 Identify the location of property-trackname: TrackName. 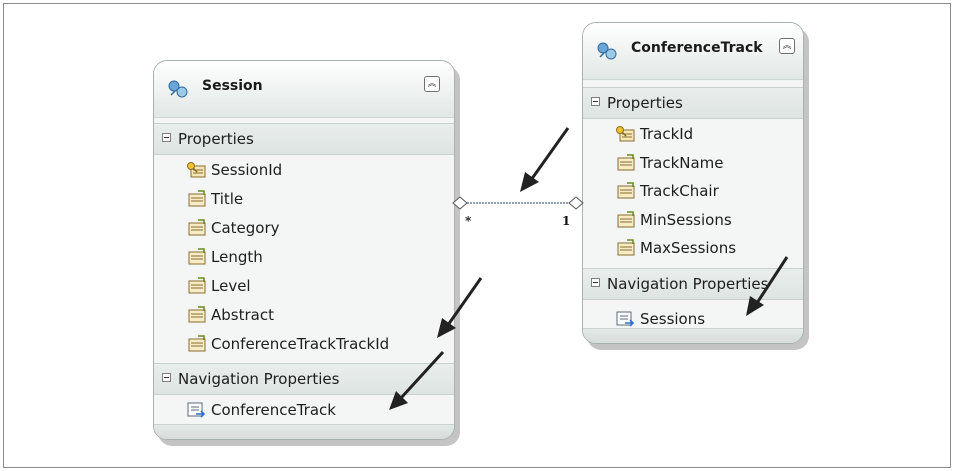
(669, 163).